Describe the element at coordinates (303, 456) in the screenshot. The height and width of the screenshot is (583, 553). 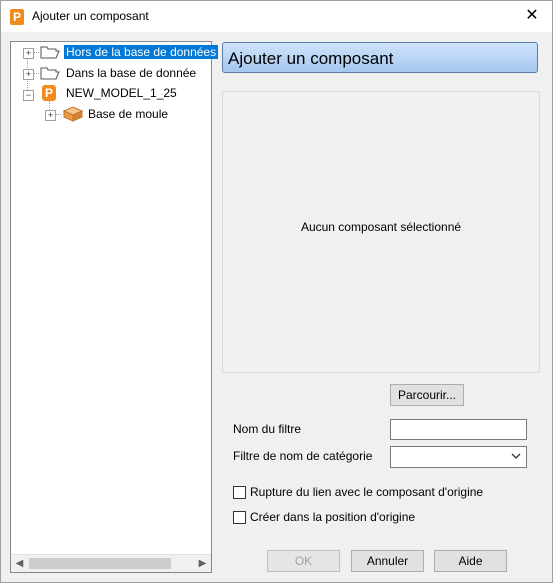
I see `category-filter-label: Filtre de nom de catégorie` at that location.